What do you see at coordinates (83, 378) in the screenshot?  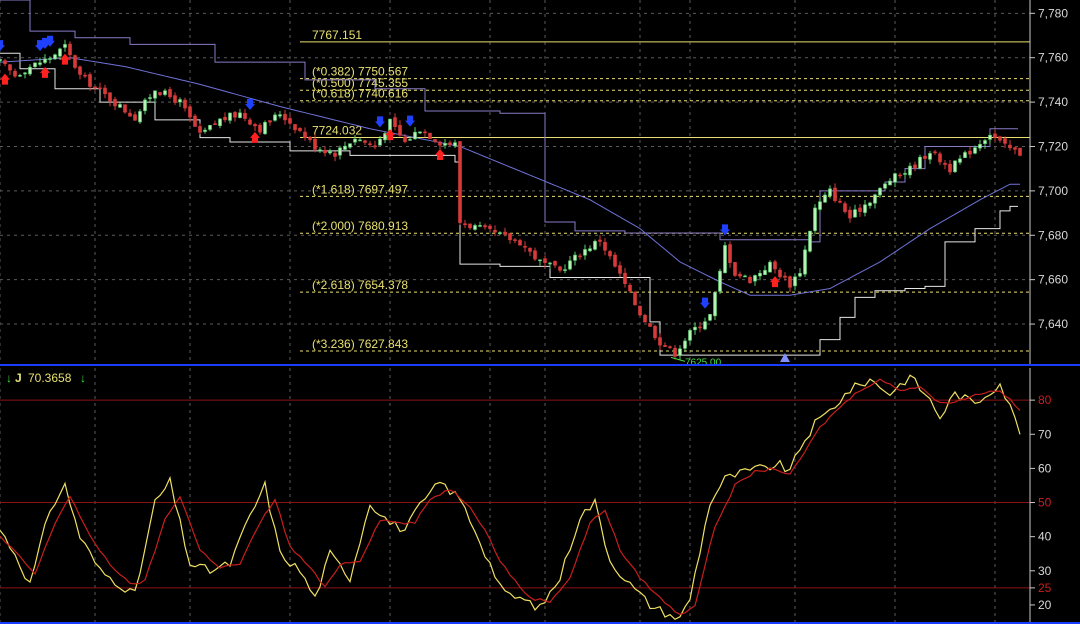 I see `indicator-trend-arrow-icon: ↓` at bounding box center [83, 378].